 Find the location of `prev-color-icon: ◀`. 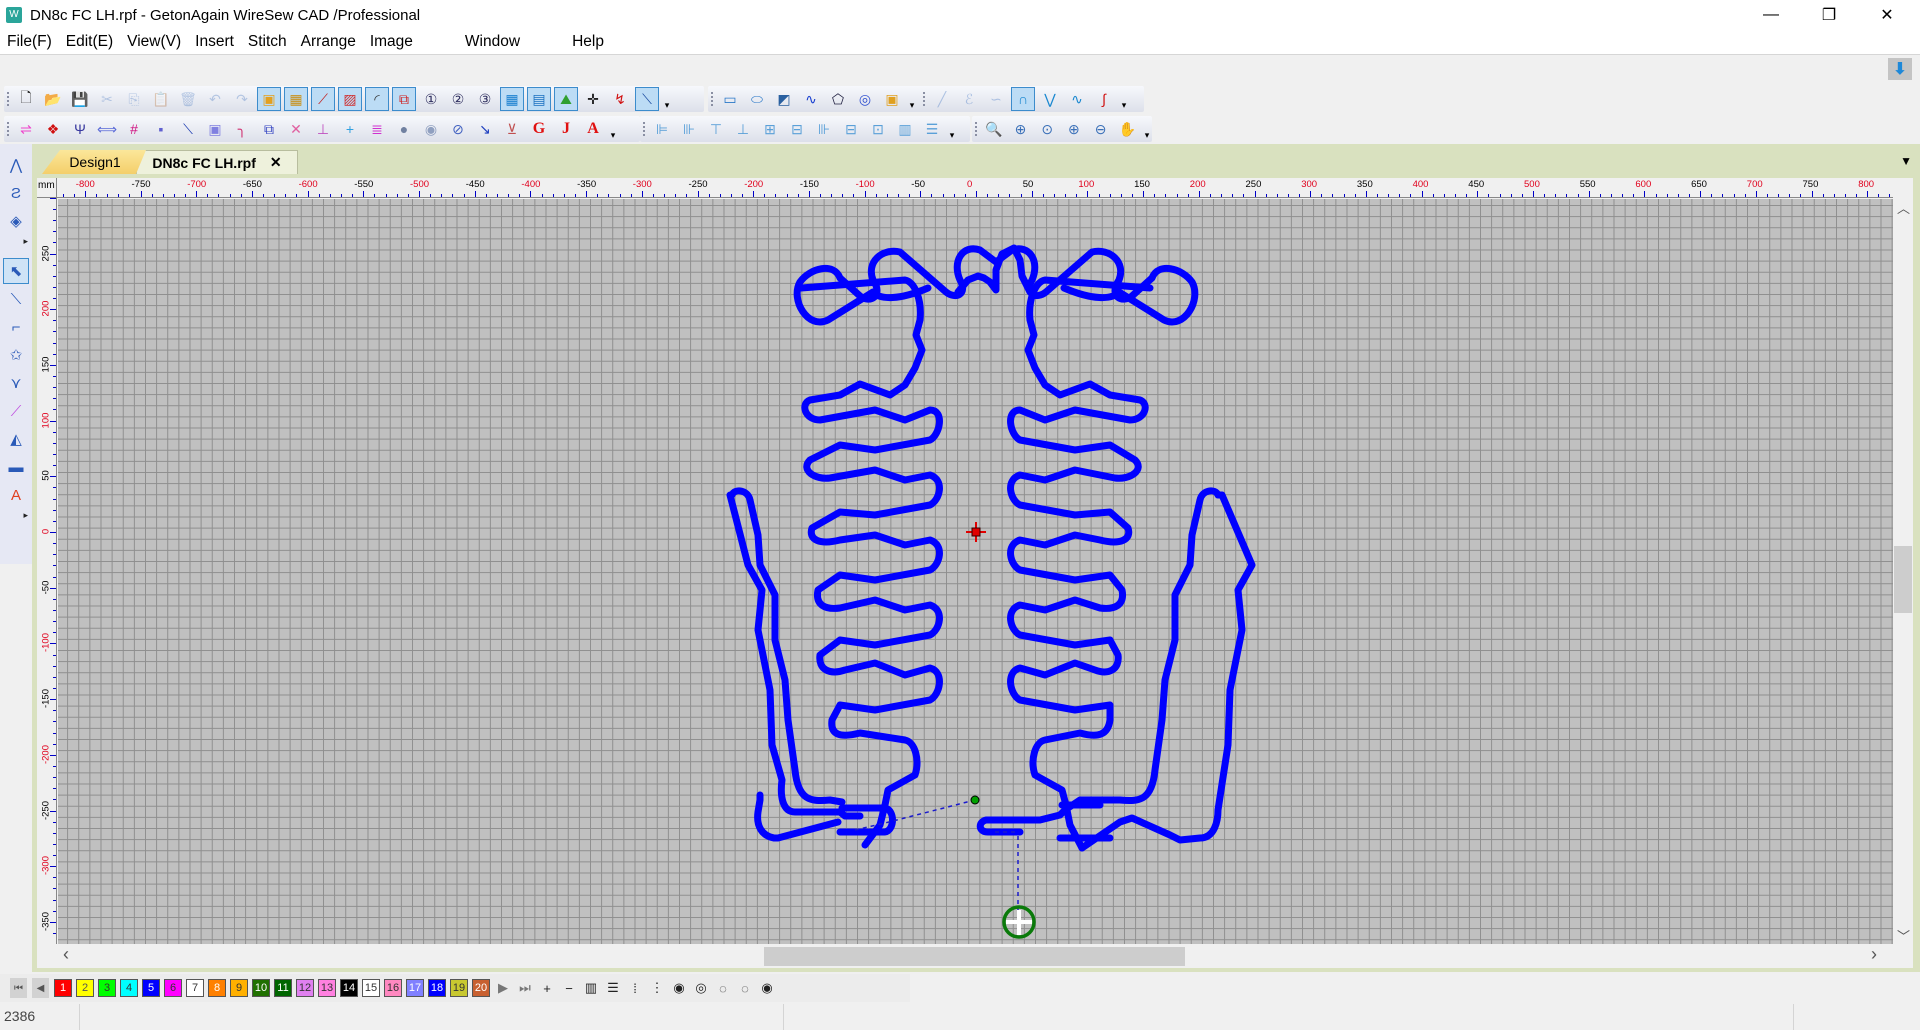

prev-color-icon: ◀ is located at coordinates (40, 988).